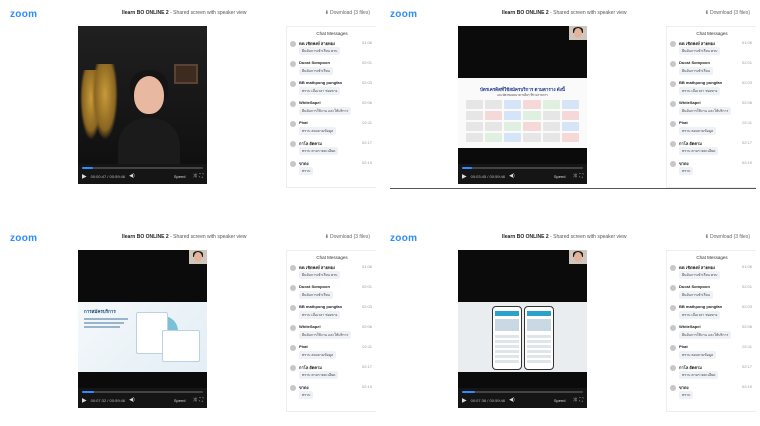 Image resolution: width=760 pixels, height=426 pixels. What do you see at coordinates (108, 176) in the screenshot?
I see `playback-time: 00:00:47 / 00:59:46` at bounding box center [108, 176].